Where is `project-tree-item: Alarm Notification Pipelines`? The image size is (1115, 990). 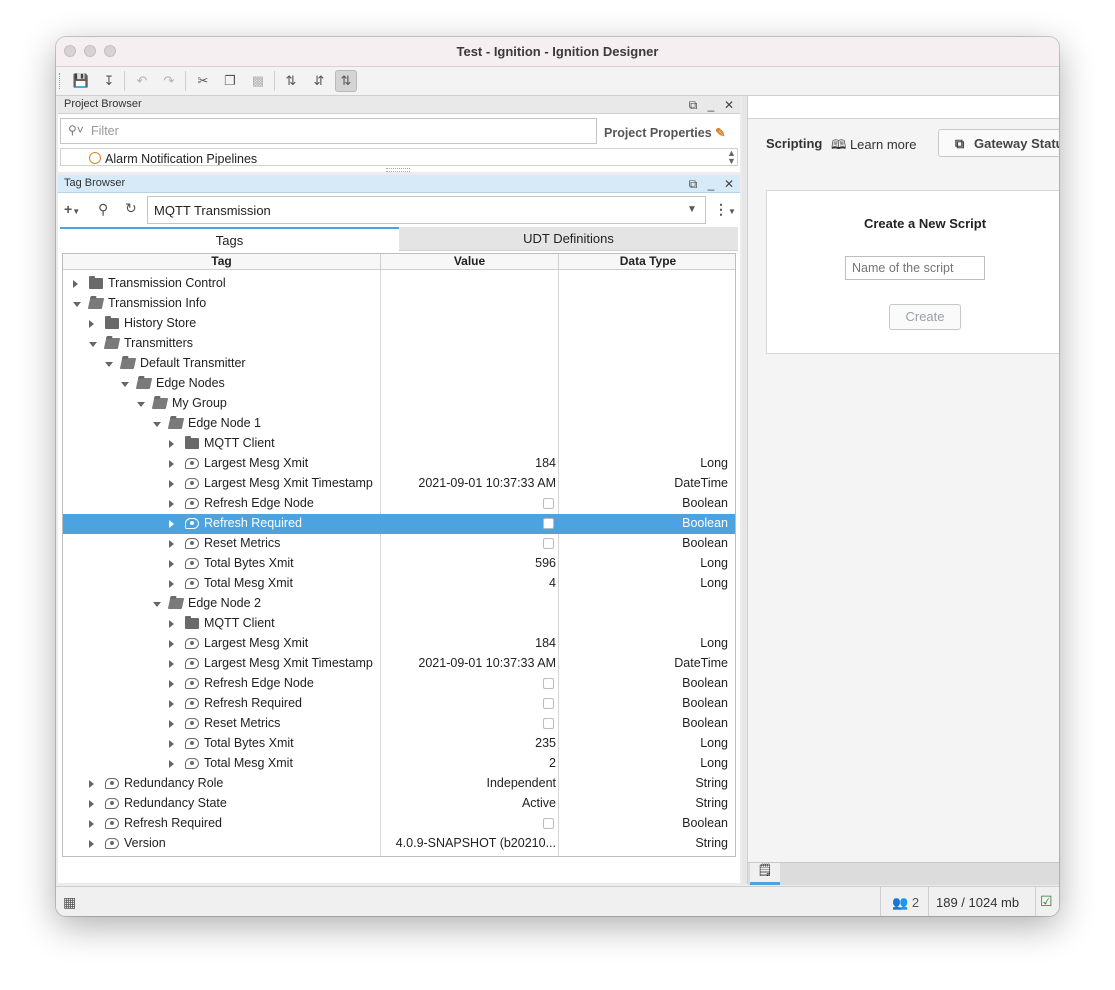
project-tree-item: Alarm Notification Pipelines is located at coordinates (181, 158).